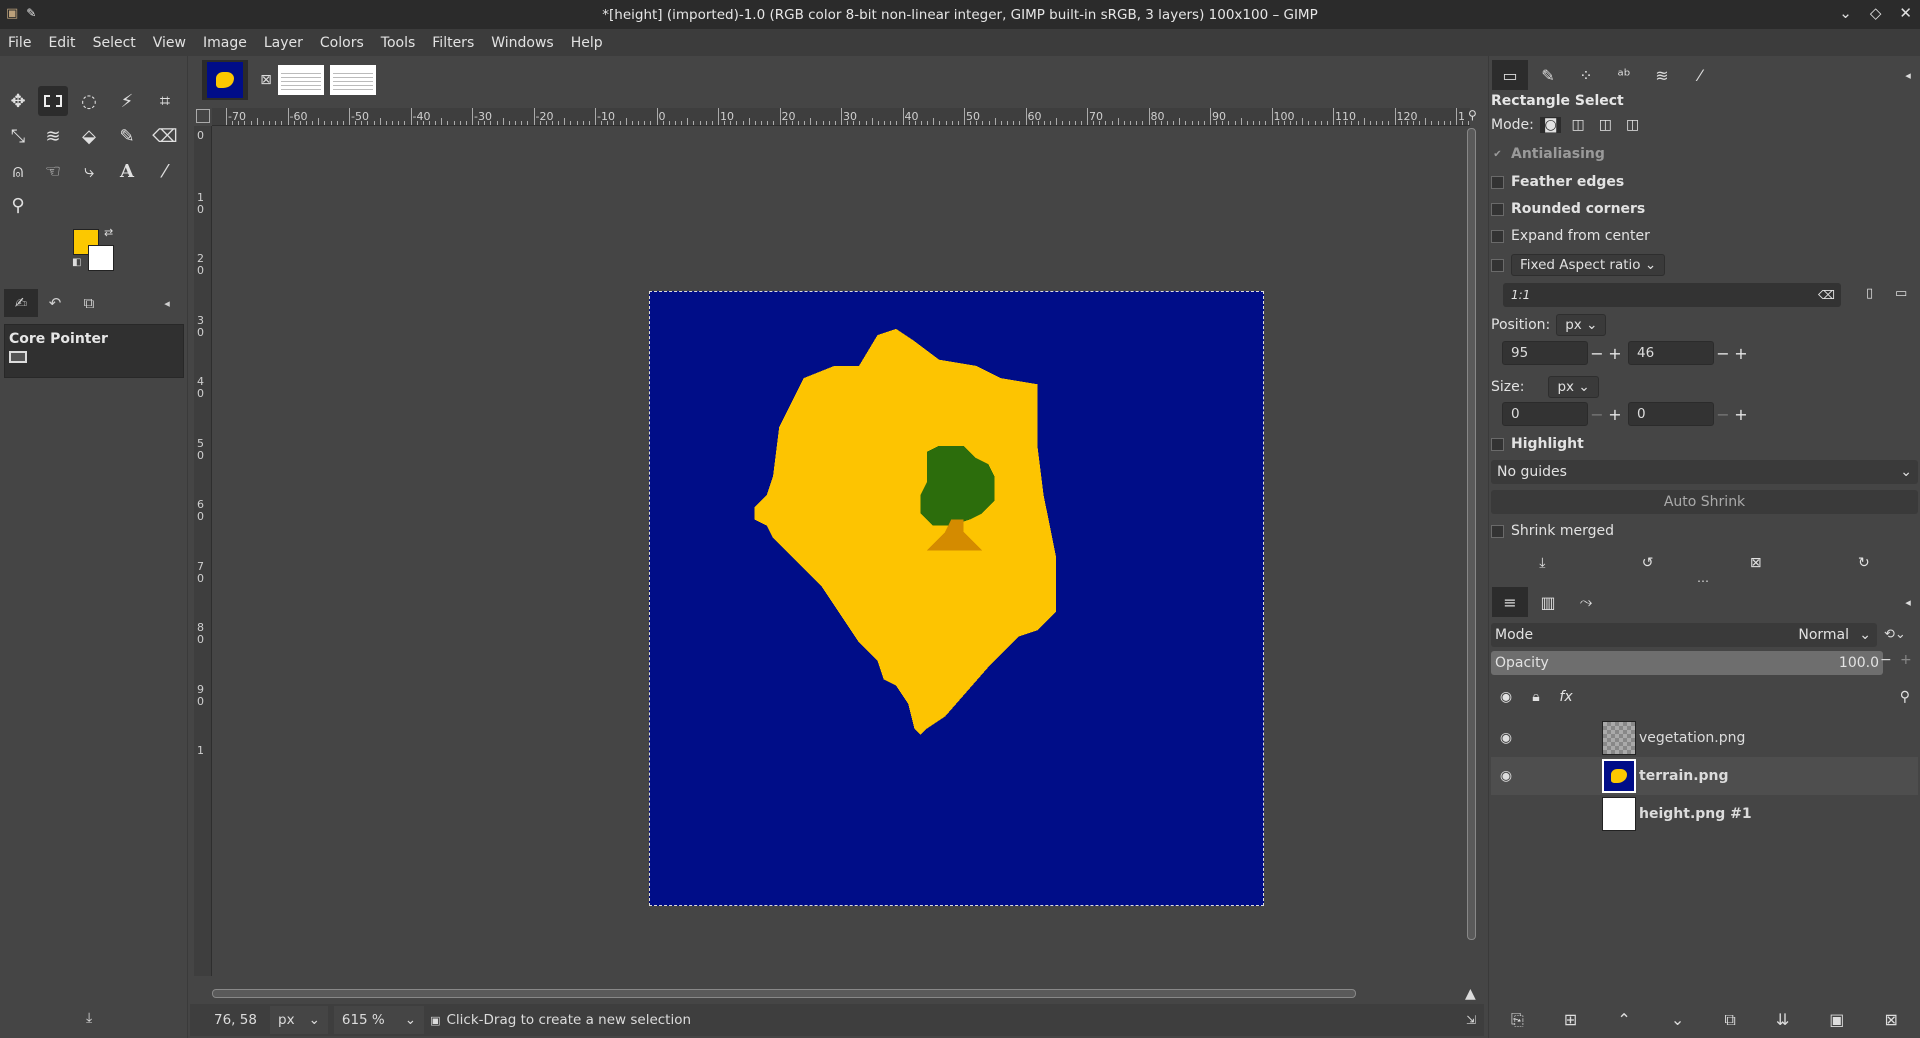  Describe the element at coordinates (1672, 295) in the screenshot. I see `ratio-field: 1:1 ⌫` at that location.